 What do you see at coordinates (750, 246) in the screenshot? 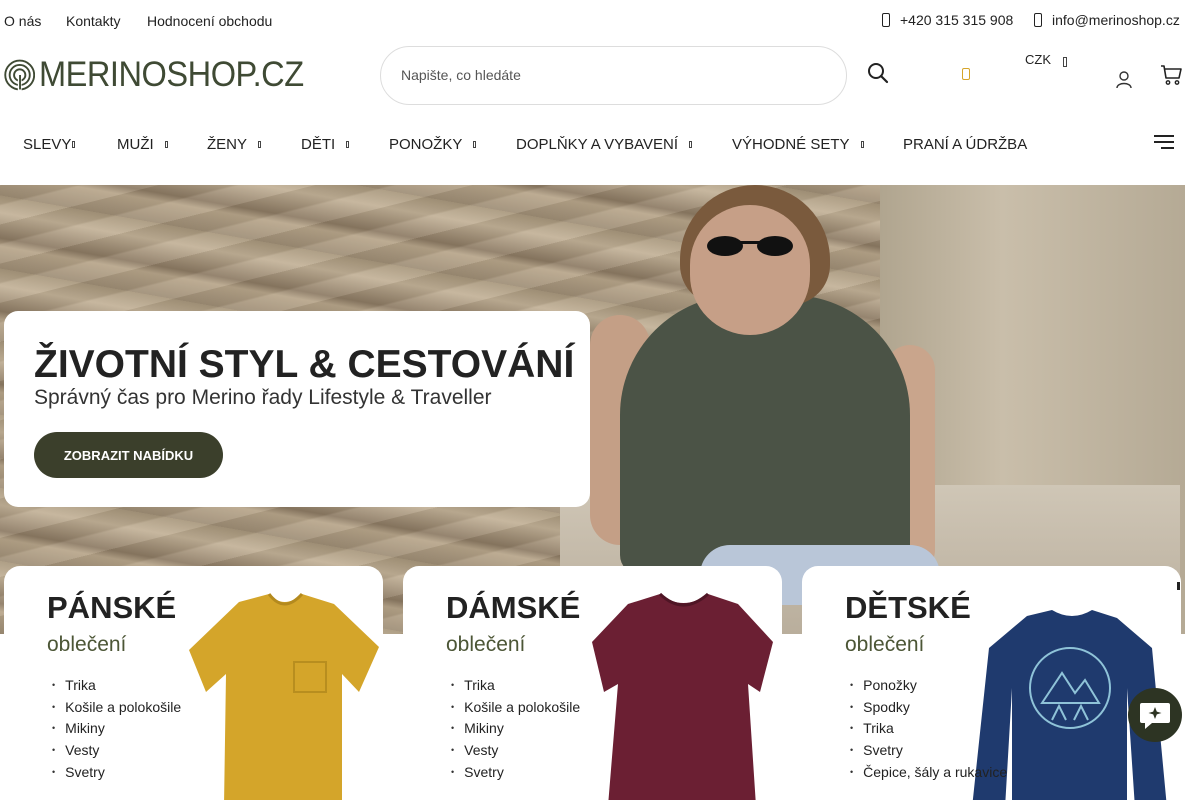
I see `sunglasses-icon` at bounding box center [750, 246].